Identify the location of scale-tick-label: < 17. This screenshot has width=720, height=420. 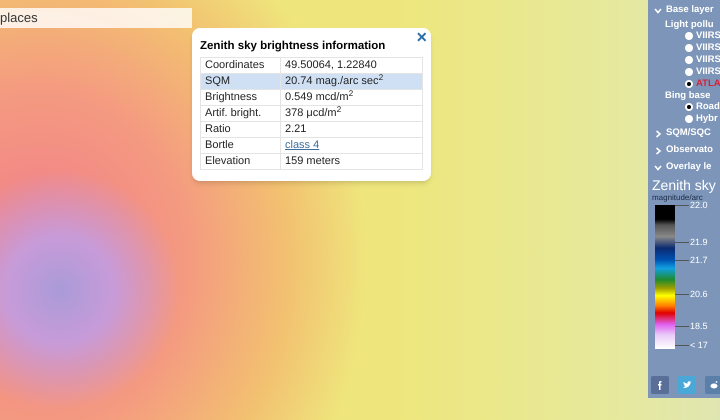
(699, 345).